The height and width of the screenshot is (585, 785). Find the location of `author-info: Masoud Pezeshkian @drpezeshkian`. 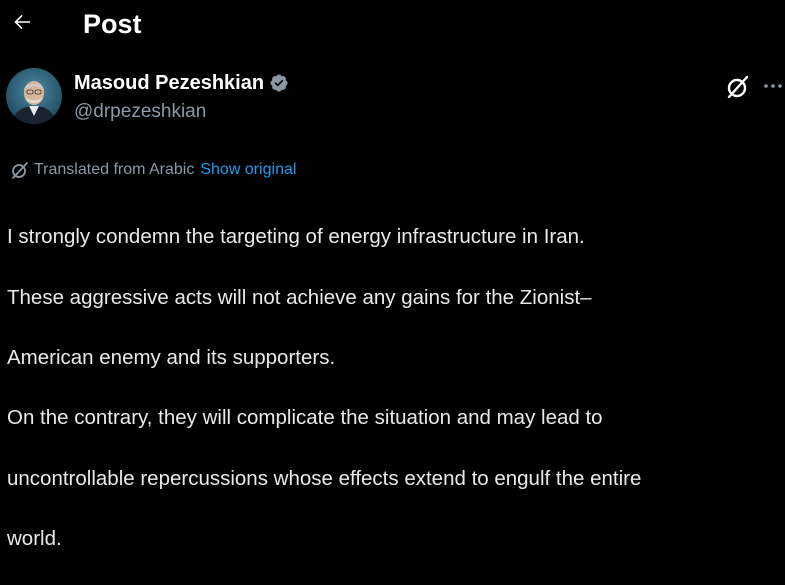

author-info: Masoud Pezeshkian @drpezeshkian is located at coordinates (181, 96).